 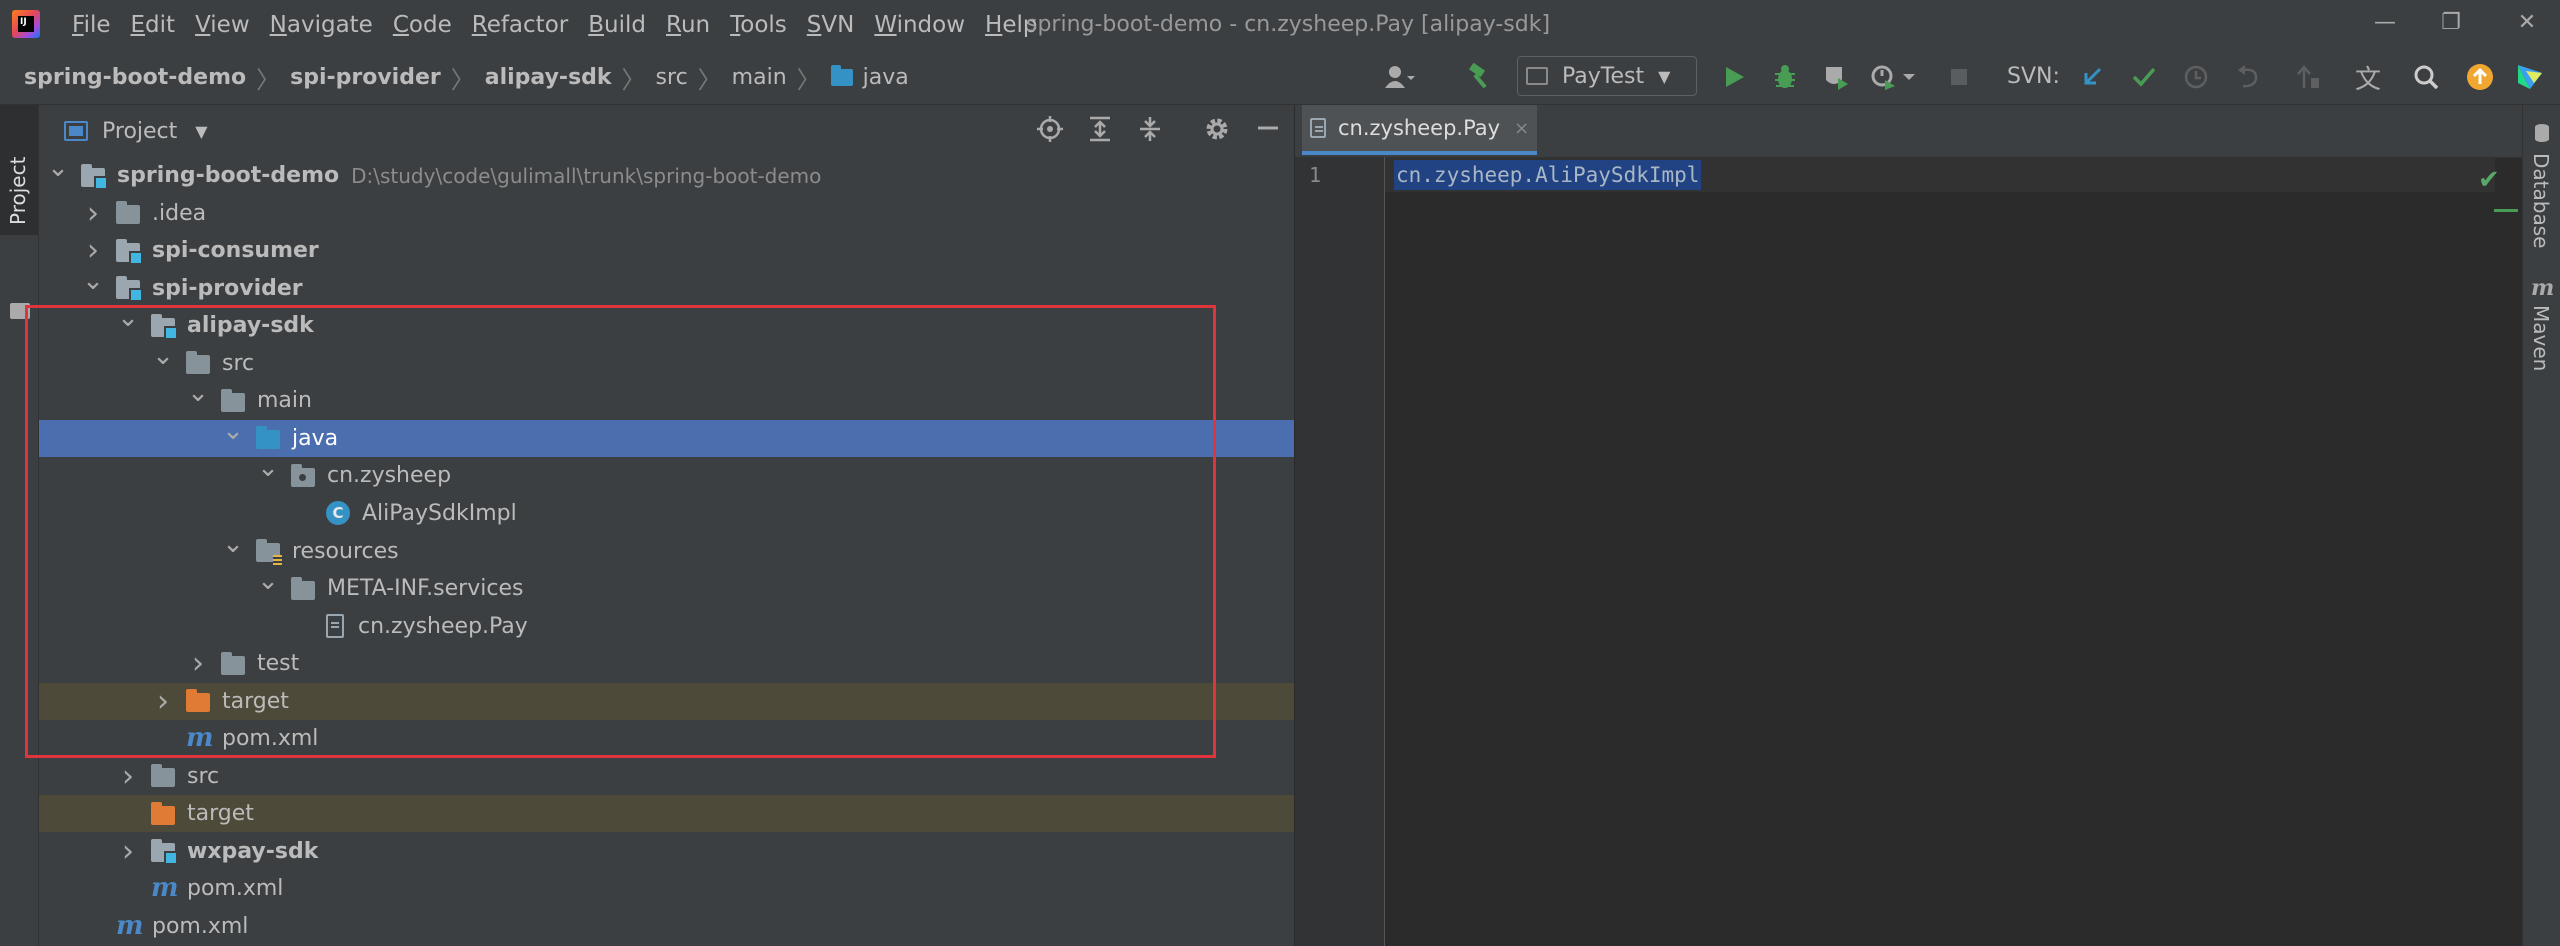 What do you see at coordinates (1735, 77) in the screenshot?
I see `run-icon` at bounding box center [1735, 77].